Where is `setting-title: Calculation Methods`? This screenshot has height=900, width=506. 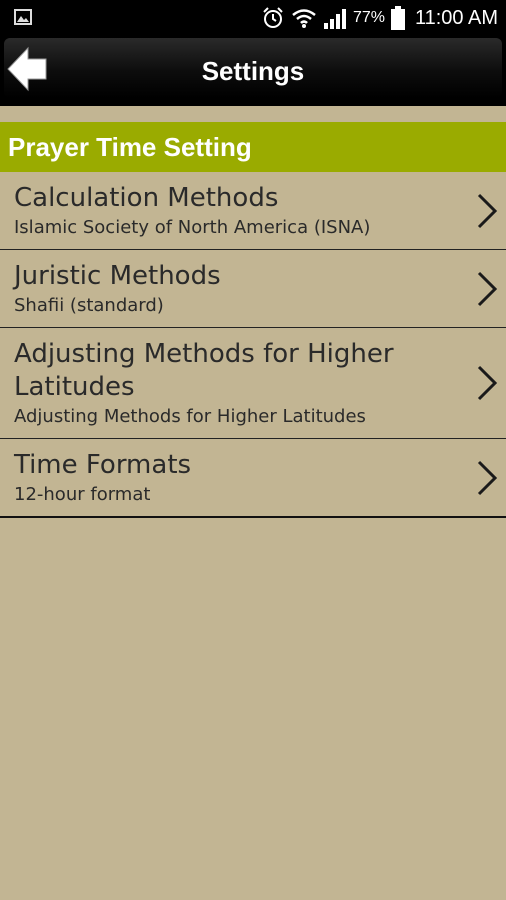
setting-title: Calculation Methods is located at coordinates (146, 198).